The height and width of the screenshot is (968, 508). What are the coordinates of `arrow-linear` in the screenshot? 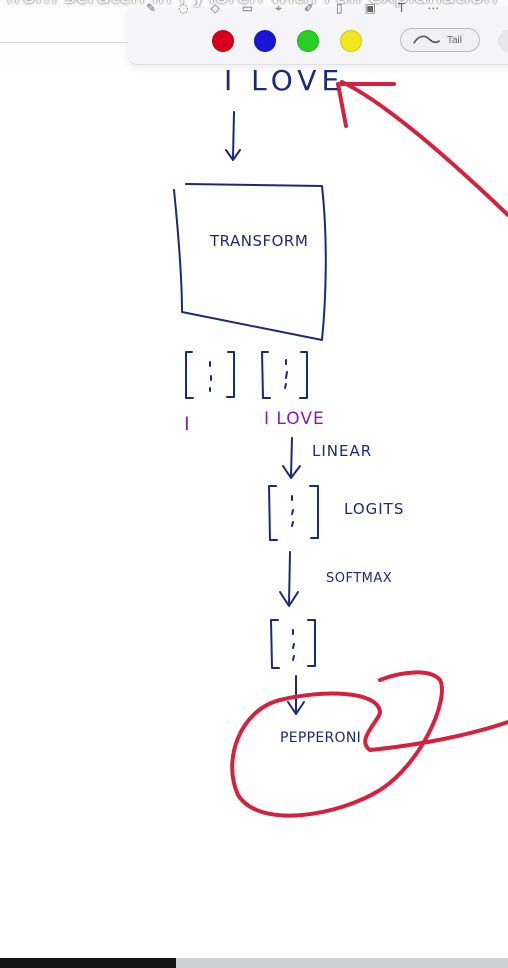 It's located at (291, 457).